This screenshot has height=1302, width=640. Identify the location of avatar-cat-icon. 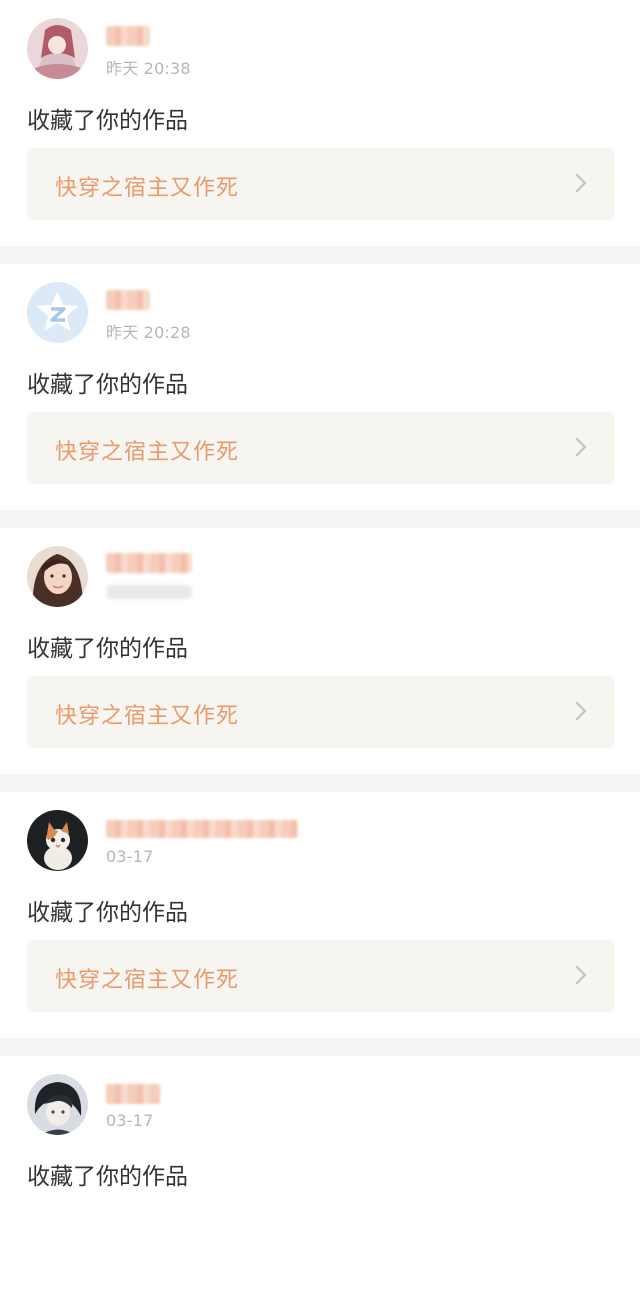
(57, 840).